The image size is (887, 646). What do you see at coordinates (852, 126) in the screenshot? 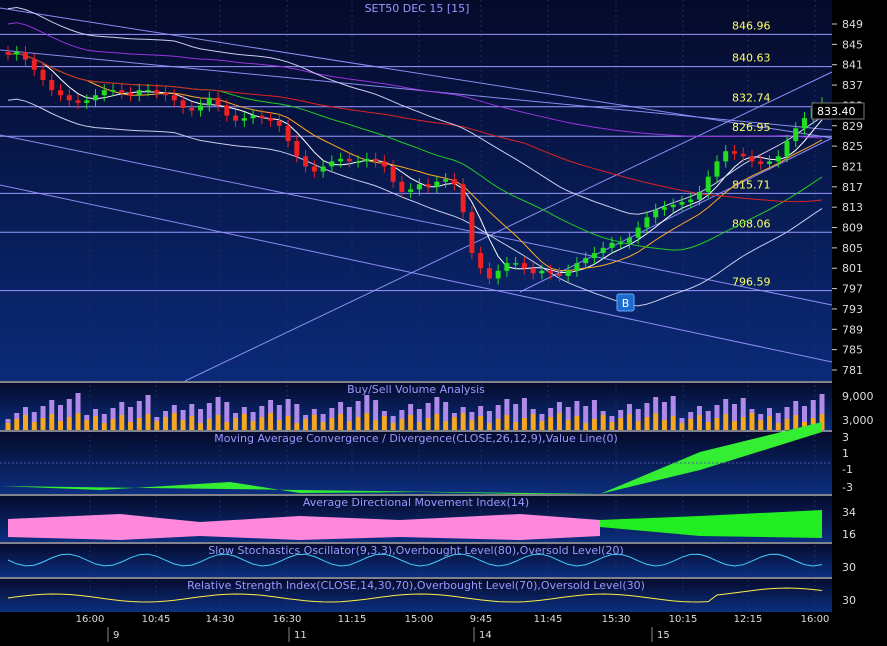
I see `price-tick-label: 829` at bounding box center [852, 126].